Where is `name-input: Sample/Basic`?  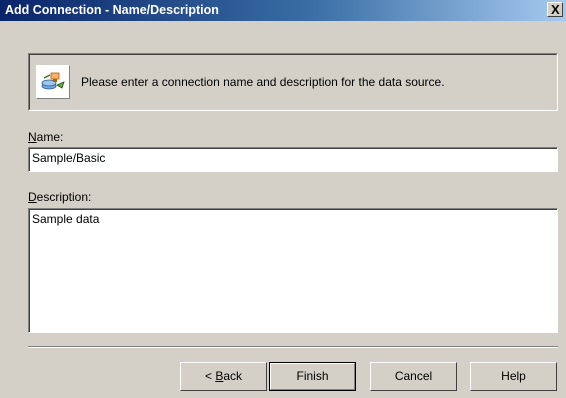
name-input: Sample/Basic is located at coordinates (293, 159).